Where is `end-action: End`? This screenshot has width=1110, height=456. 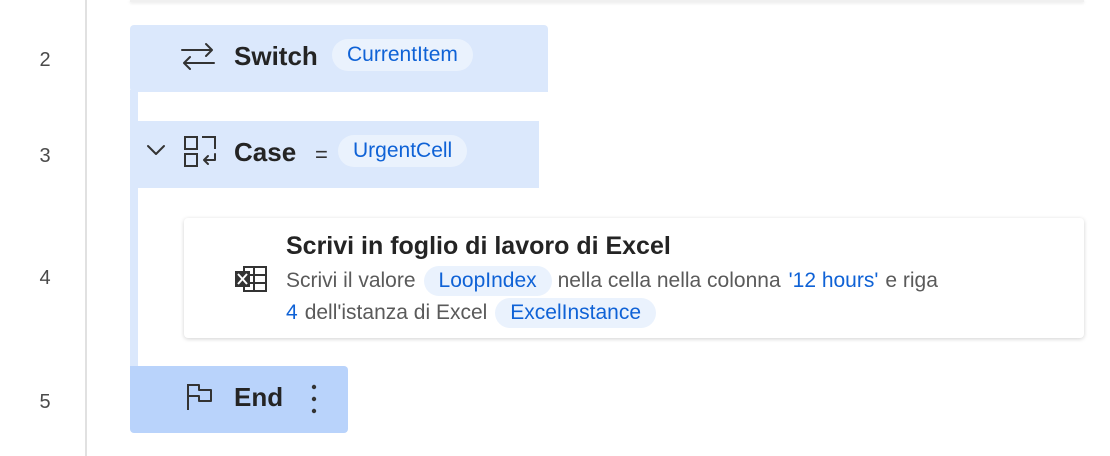
end-action: End is located at coordinates (239, 399).